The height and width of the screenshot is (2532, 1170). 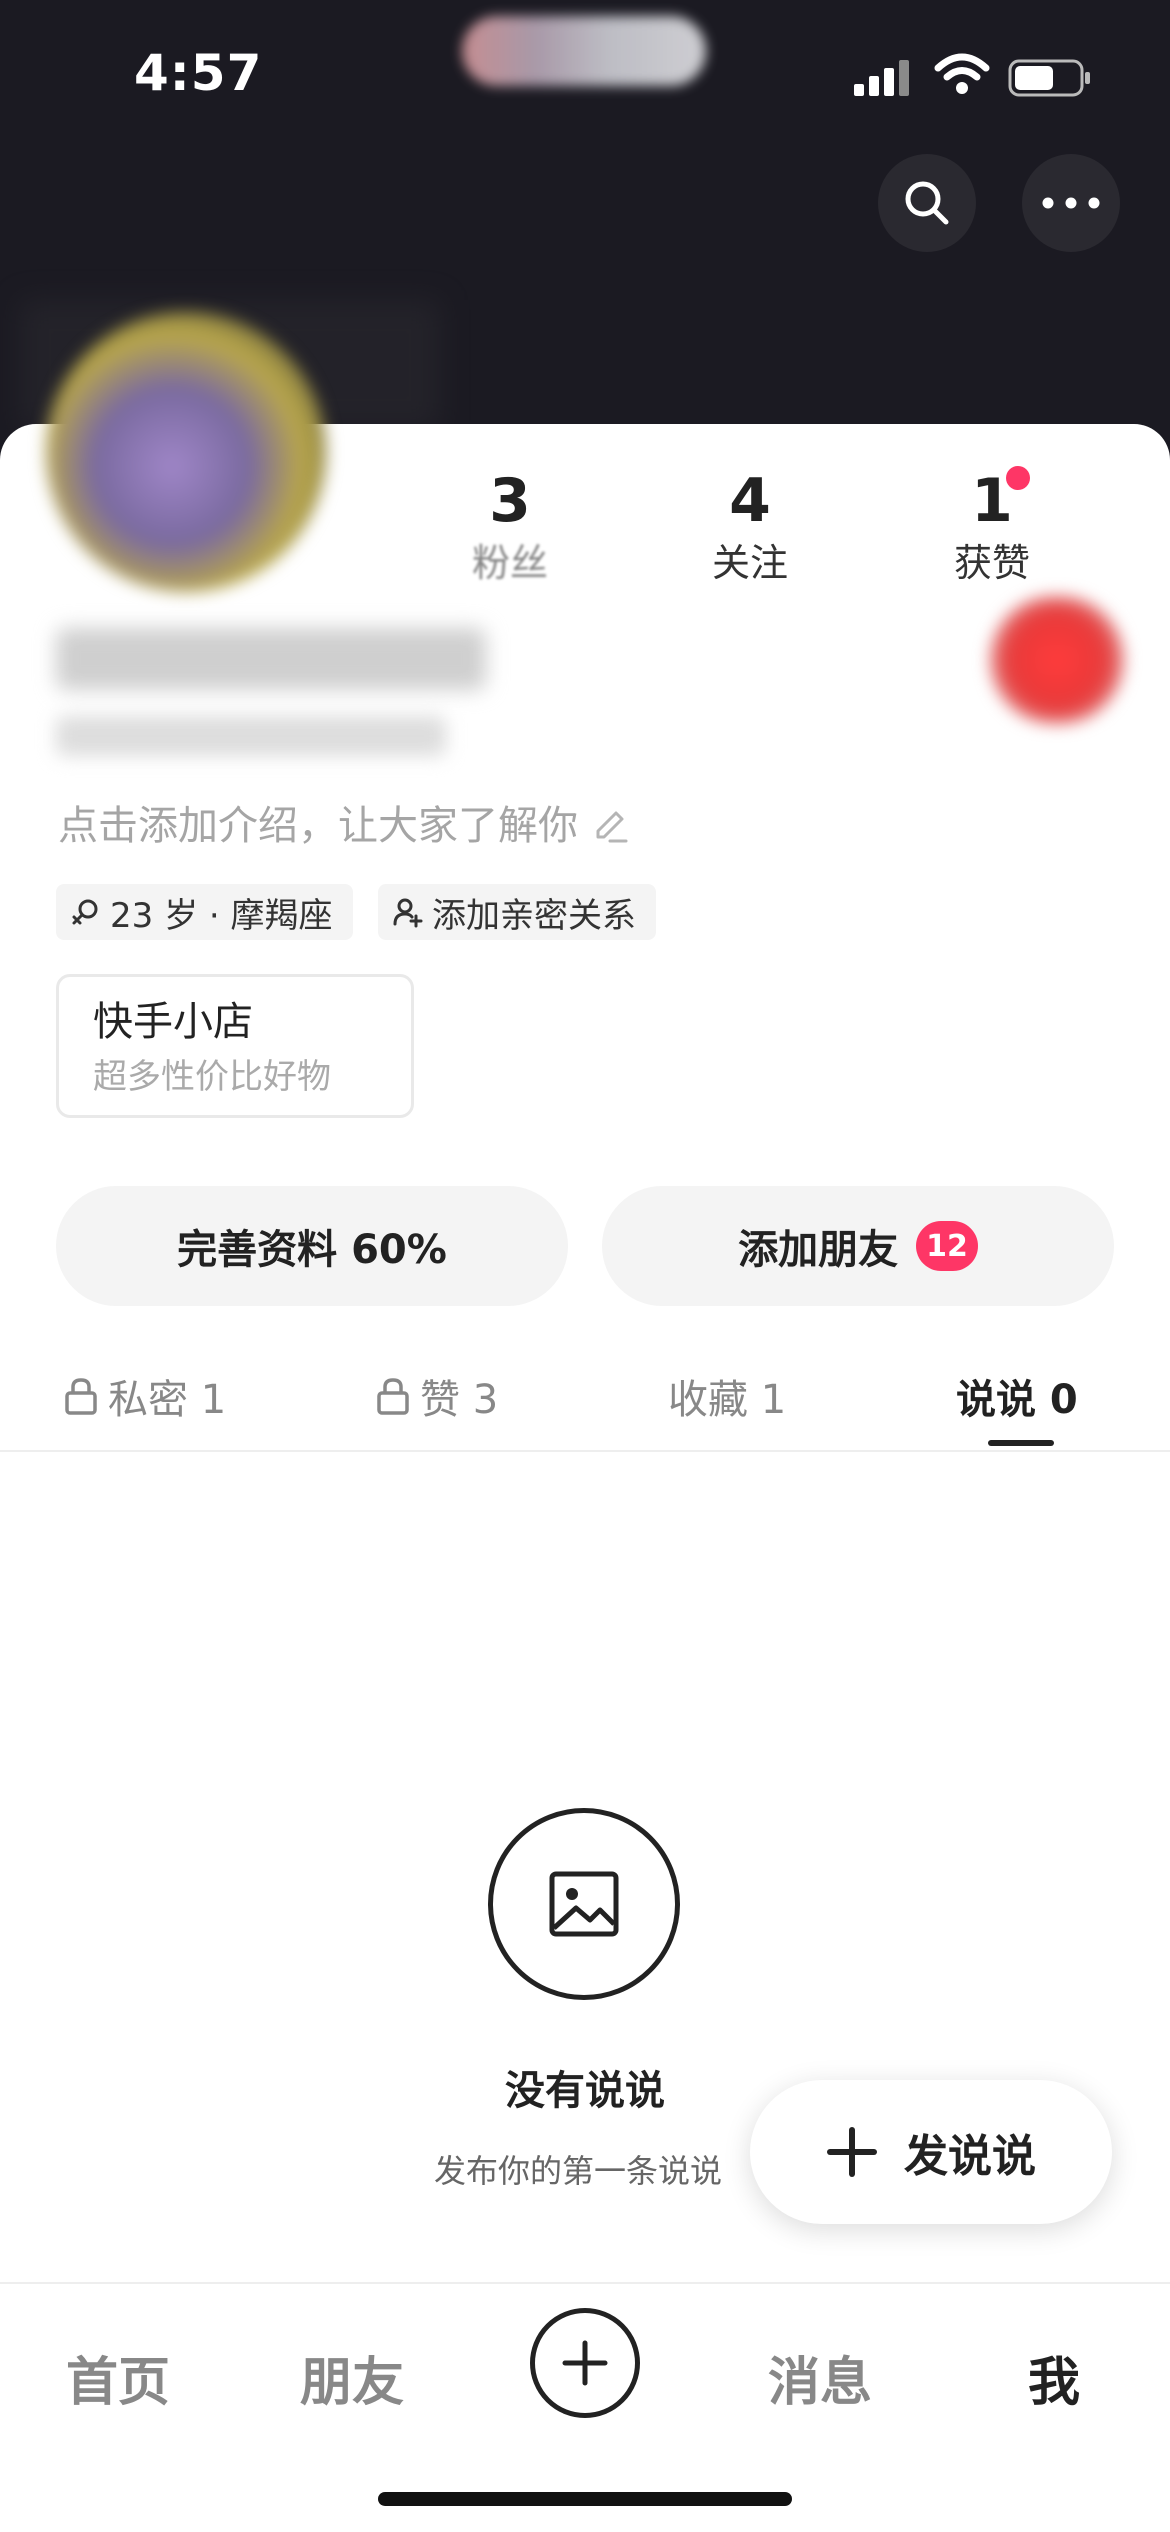 I want to click on stat-following-label: 关注, so click(x=749, y=563).